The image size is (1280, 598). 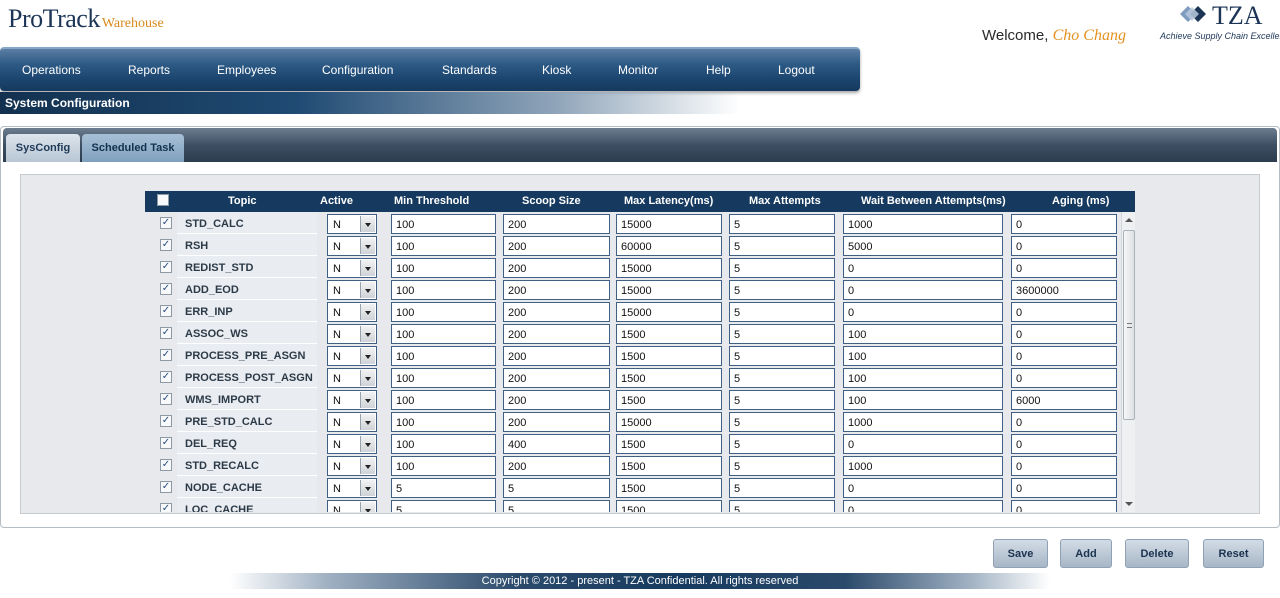 What do you see at coordinates (469, 70) in the screenshot?
I see `nav-standards: Standards` at bounding box center [469, 70].